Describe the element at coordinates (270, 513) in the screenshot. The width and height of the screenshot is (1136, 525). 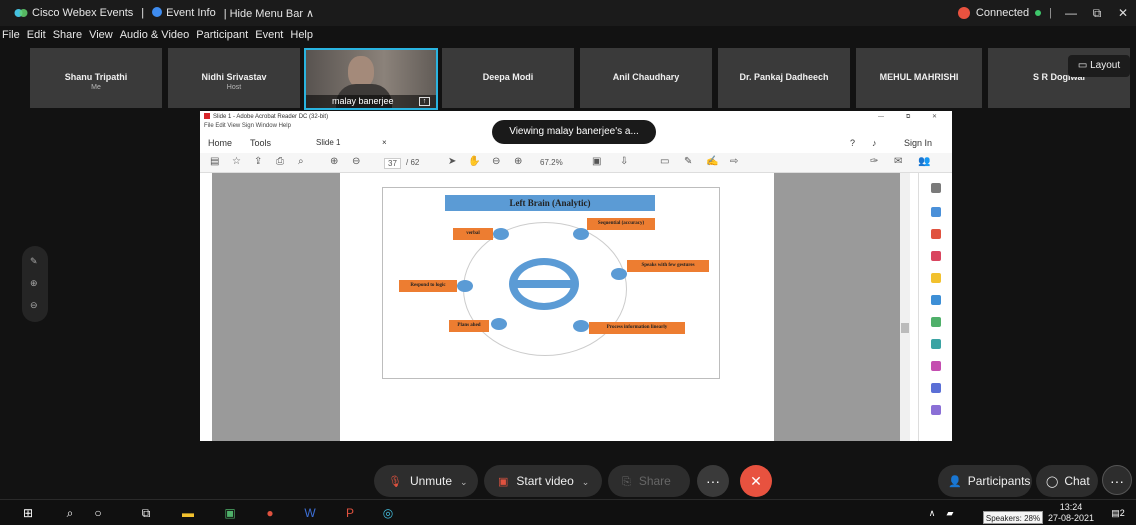
I see `chrome-icon: ●` at that location.